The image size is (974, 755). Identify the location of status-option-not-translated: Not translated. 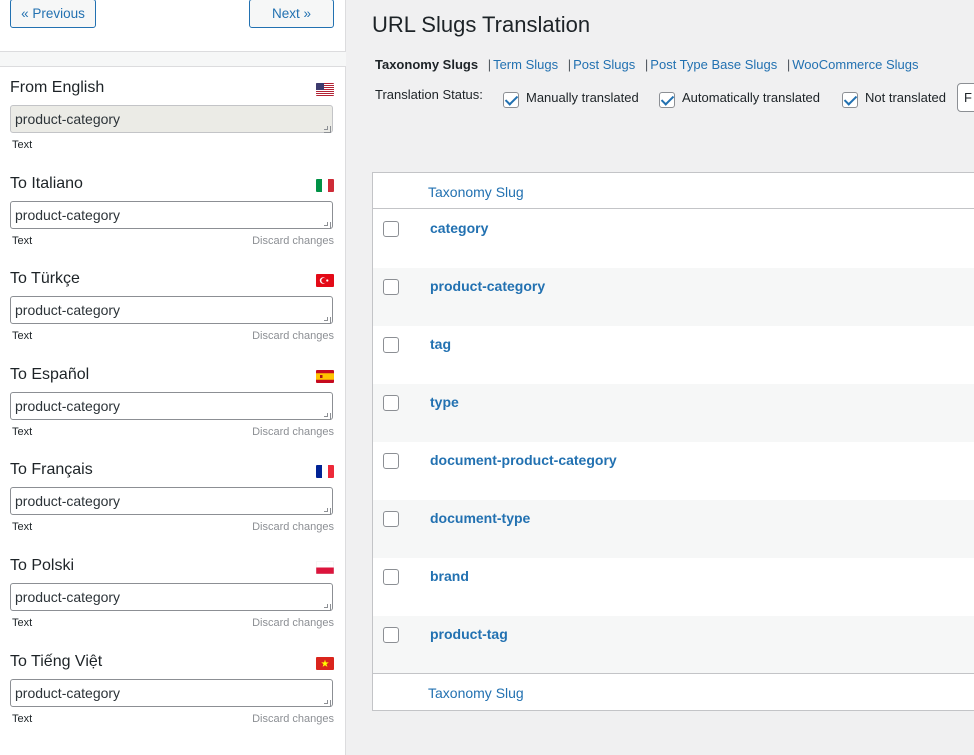
(894, 99).